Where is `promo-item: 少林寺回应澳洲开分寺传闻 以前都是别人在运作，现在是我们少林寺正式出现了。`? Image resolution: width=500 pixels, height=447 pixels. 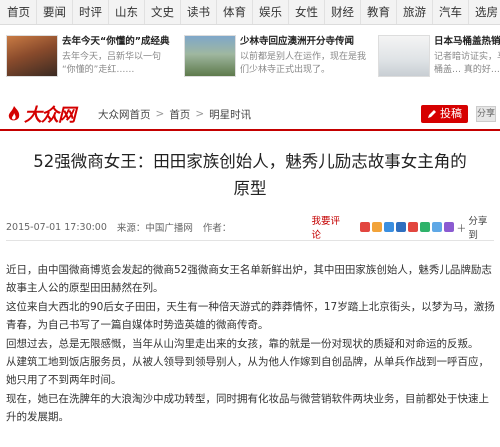
promo-item: 少林寺回应澳洲开分寺传闻 以前都是别人在运作，现在是我们少林寺正式出现了。 is located at coordinates (276, 58).